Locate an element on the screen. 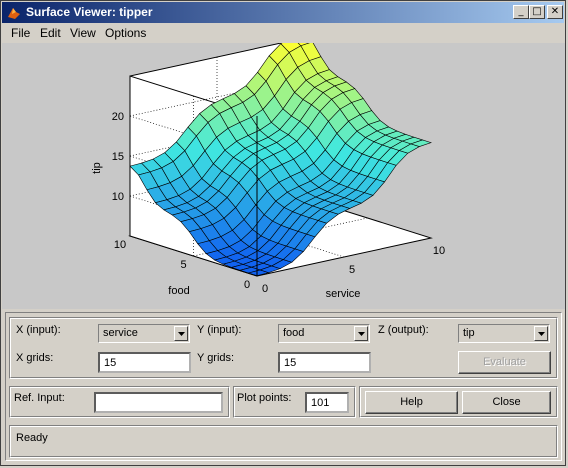  x-tick-label: 0 is located at coordinates (265, 289).